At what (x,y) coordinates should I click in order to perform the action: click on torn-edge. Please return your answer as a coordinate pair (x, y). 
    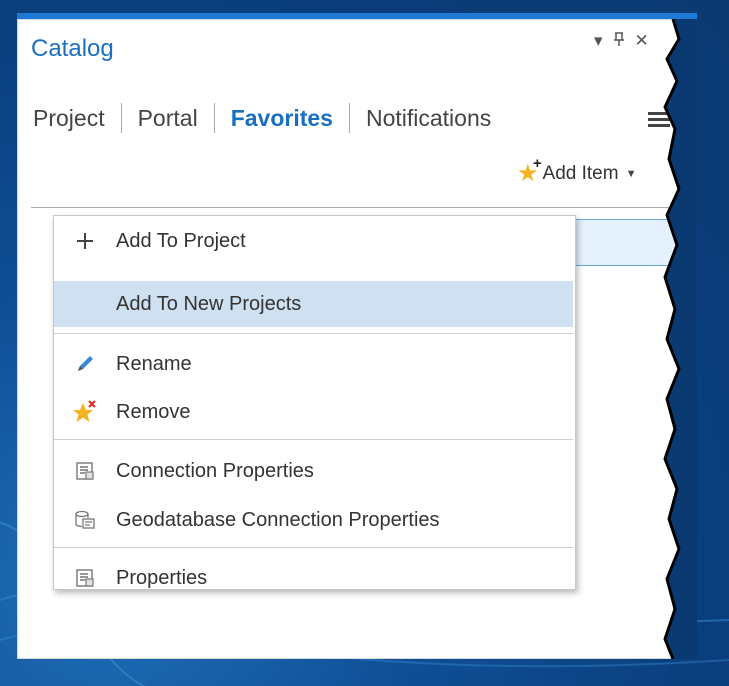
    Looking at the image, I should click on (680, 339).